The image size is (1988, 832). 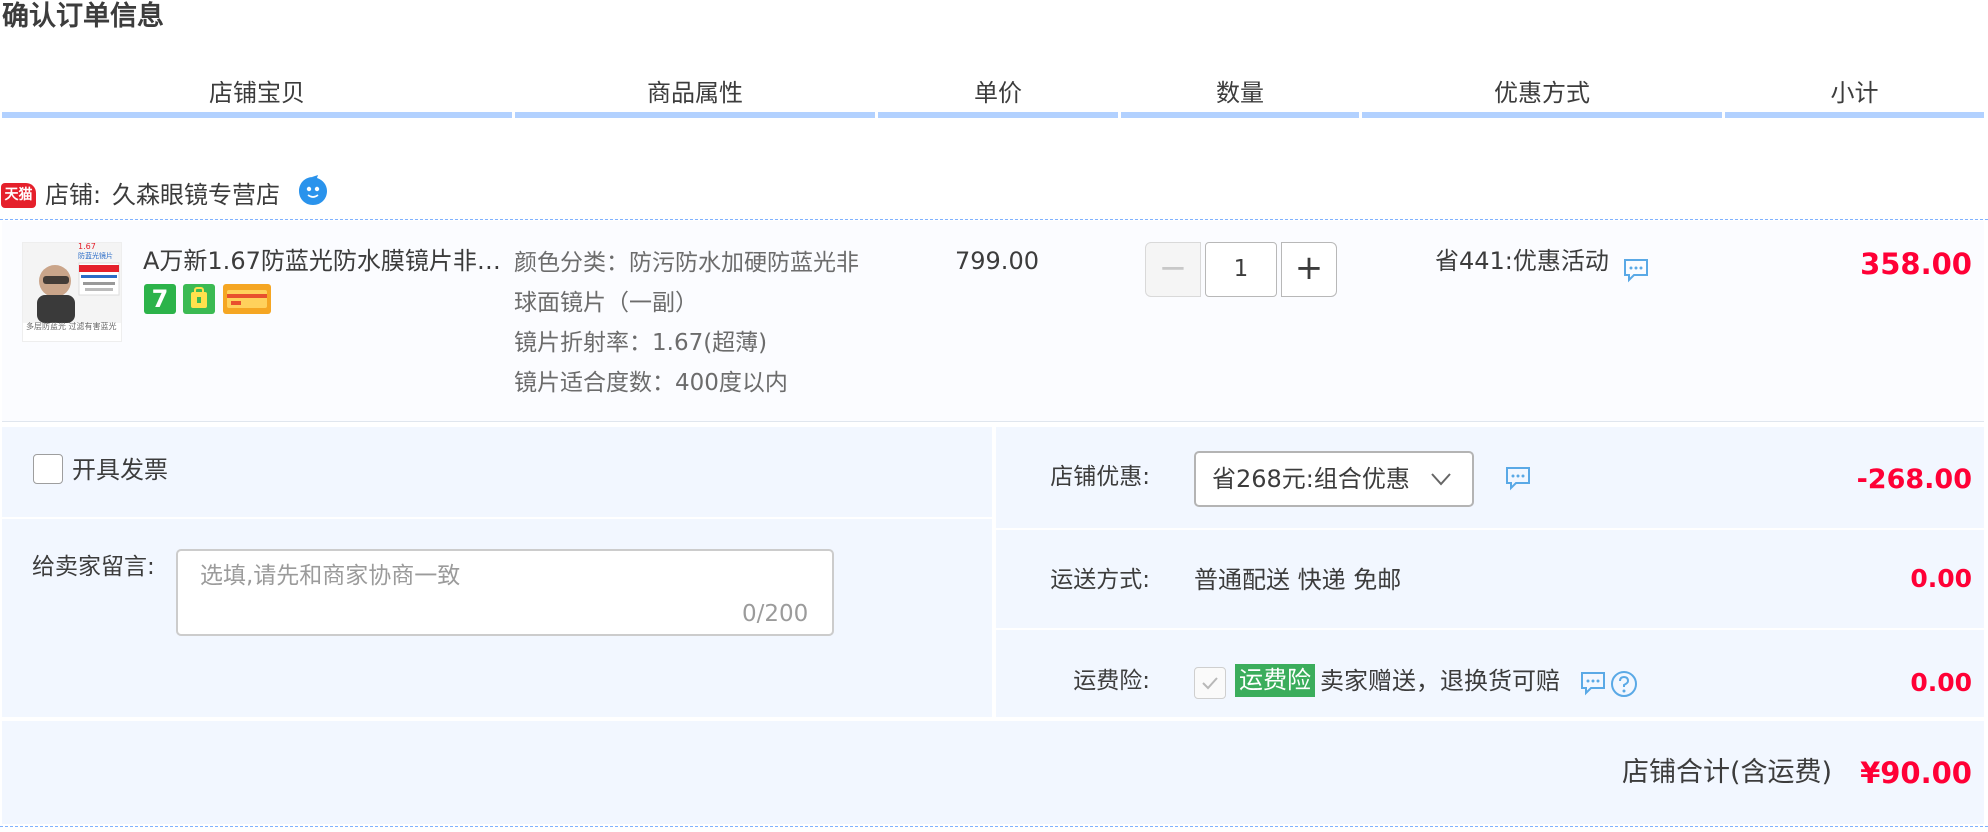 What do you see at coordinates (323, 261) in the screenshot?
I see `product-title-link: A万新1.67防蓝光防水膜镜片非球面` at bounding box center [323, 261].